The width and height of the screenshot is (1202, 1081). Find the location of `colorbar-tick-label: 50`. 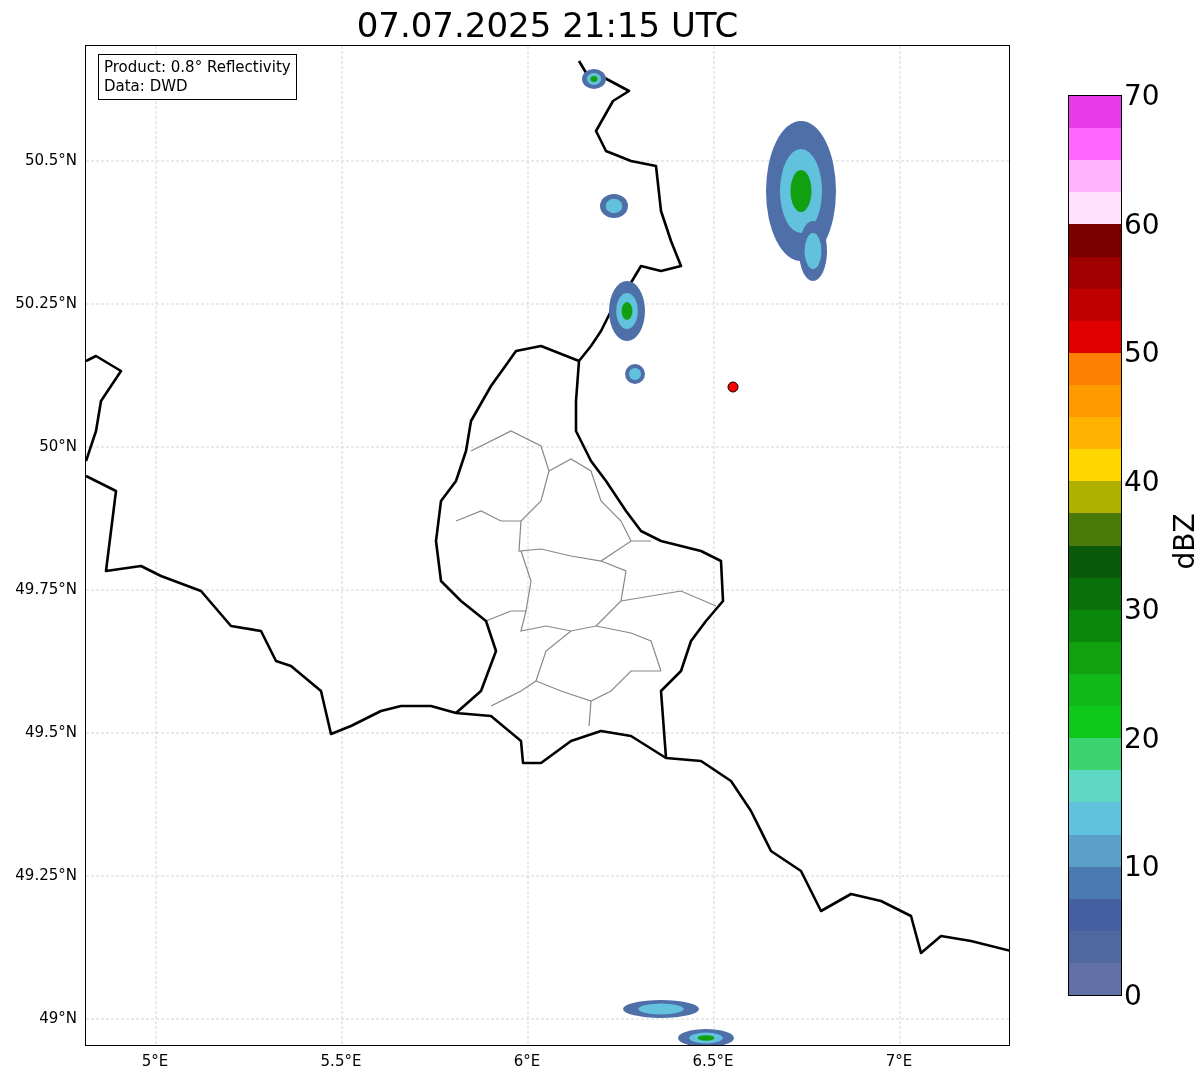

colorbar-tick-label: 50 is located at coordinates (1142, 352).